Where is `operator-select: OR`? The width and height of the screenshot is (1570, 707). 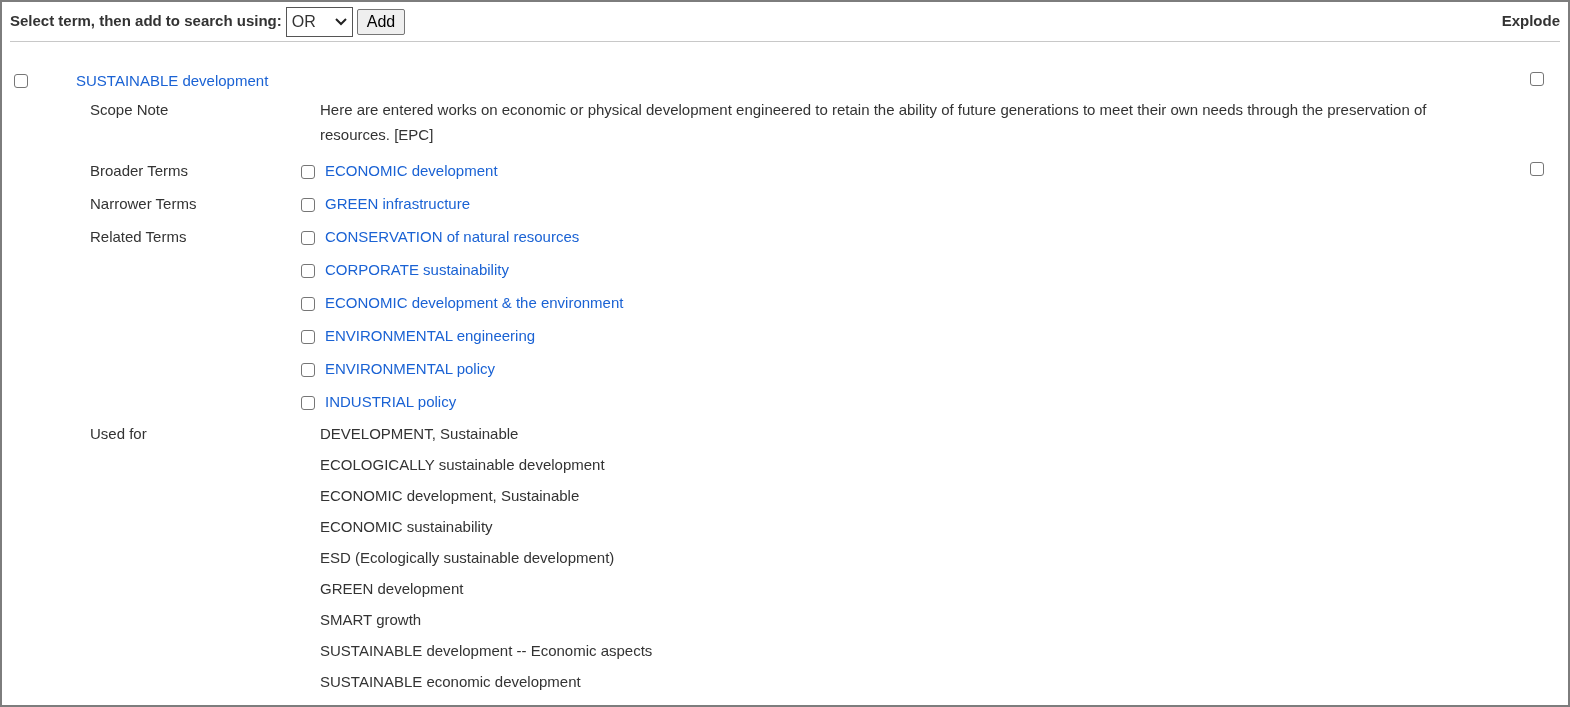
operator-select: OR is located at coordinates (319, 21).